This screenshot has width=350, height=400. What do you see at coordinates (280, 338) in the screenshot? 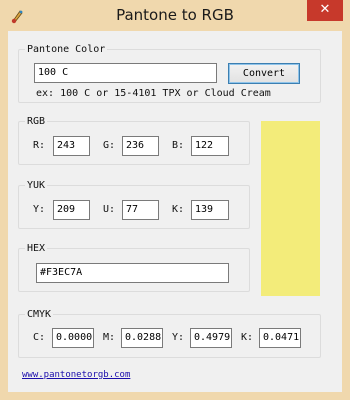
I see `cmyk-k-field: 0.0471` at bounding box center [280, 338].